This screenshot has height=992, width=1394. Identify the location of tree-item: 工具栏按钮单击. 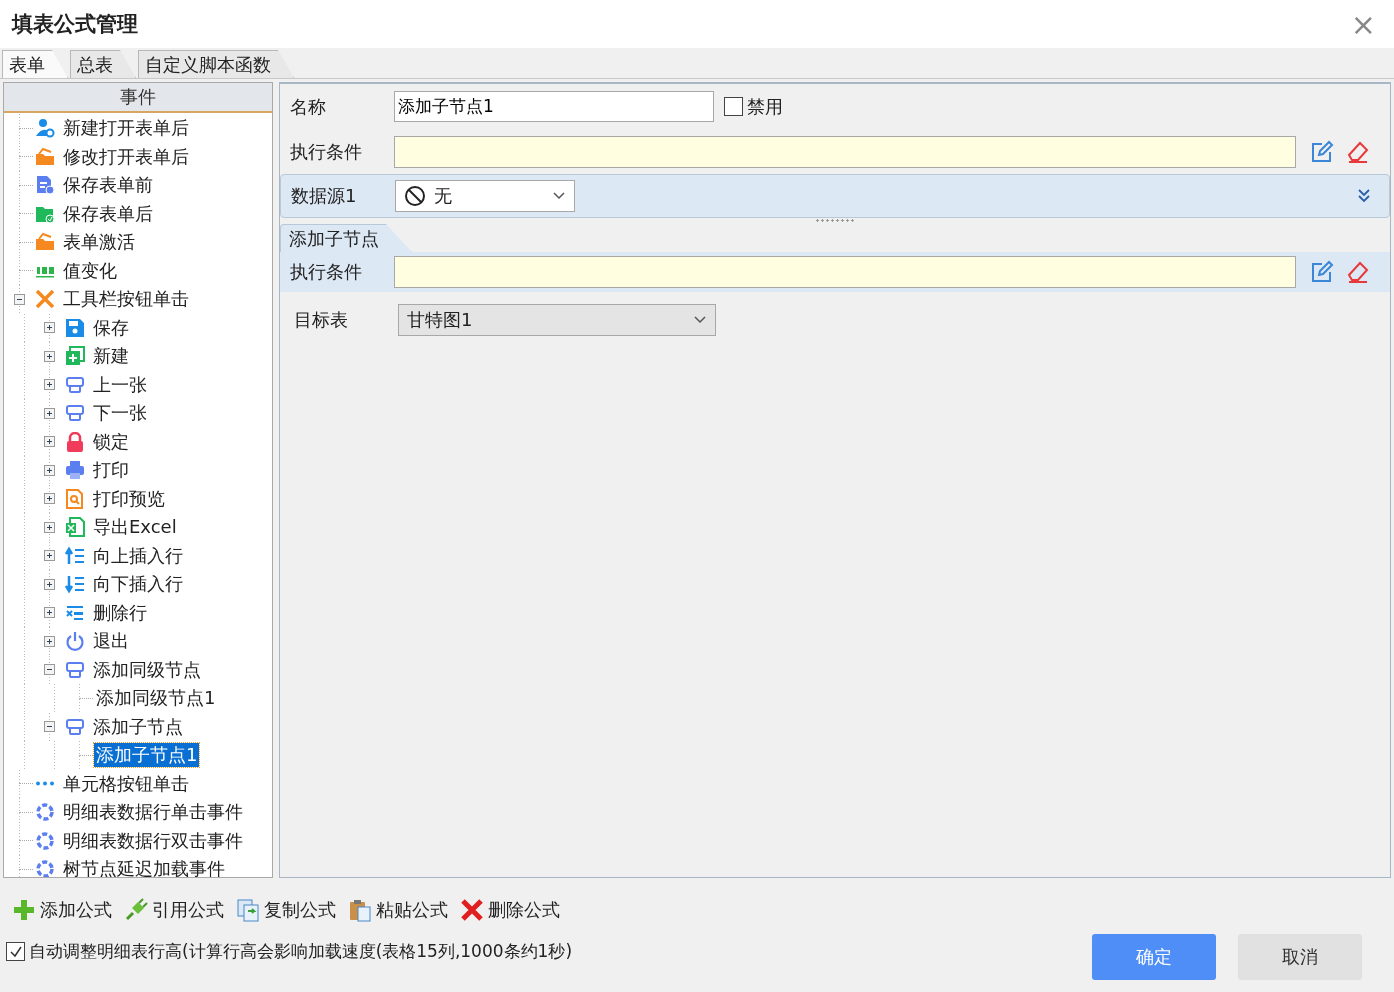
(126, 299).